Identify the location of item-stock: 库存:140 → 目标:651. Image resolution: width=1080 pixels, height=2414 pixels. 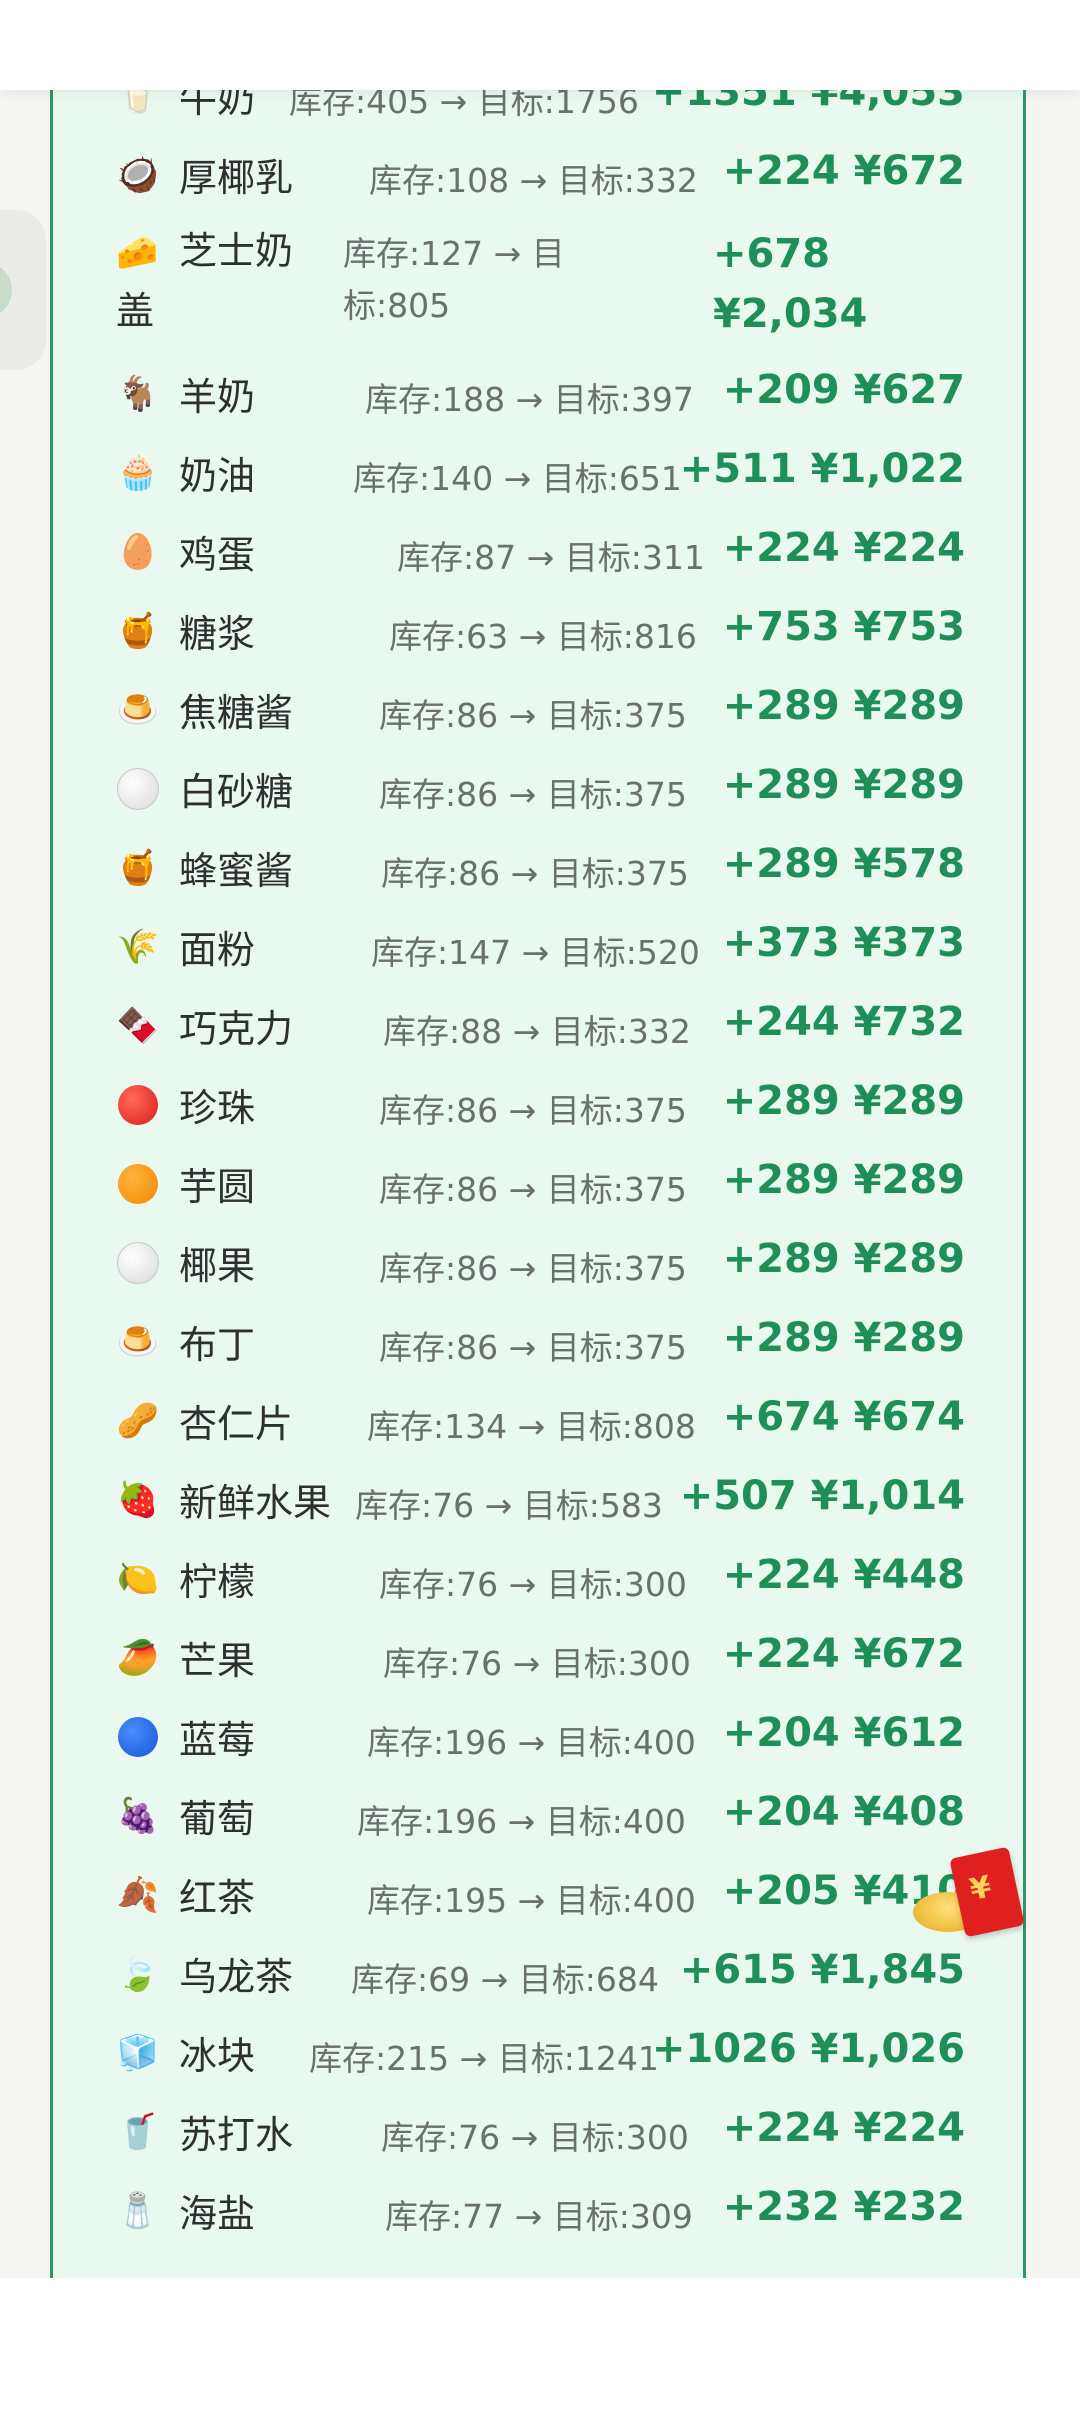
(517, 478).